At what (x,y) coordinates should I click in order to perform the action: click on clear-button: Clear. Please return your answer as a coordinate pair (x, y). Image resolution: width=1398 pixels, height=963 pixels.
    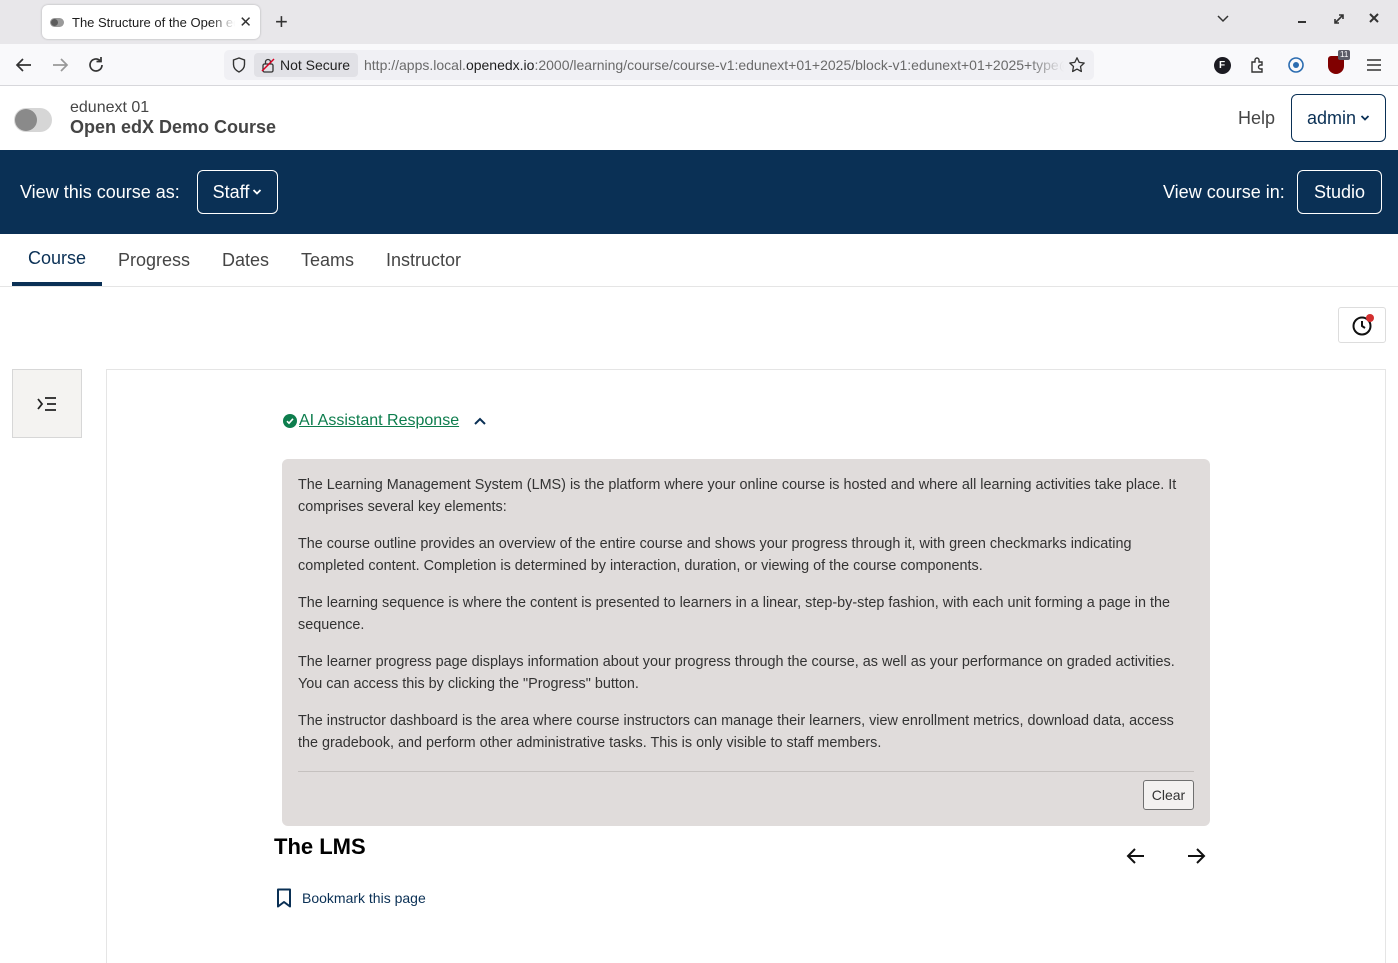
    Looking at the image, I should click on (1168, 795).